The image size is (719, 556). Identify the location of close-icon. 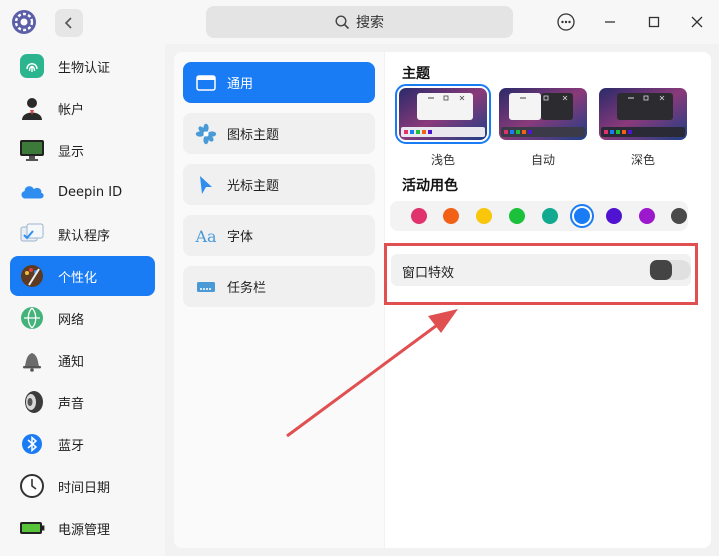
(697, 22).